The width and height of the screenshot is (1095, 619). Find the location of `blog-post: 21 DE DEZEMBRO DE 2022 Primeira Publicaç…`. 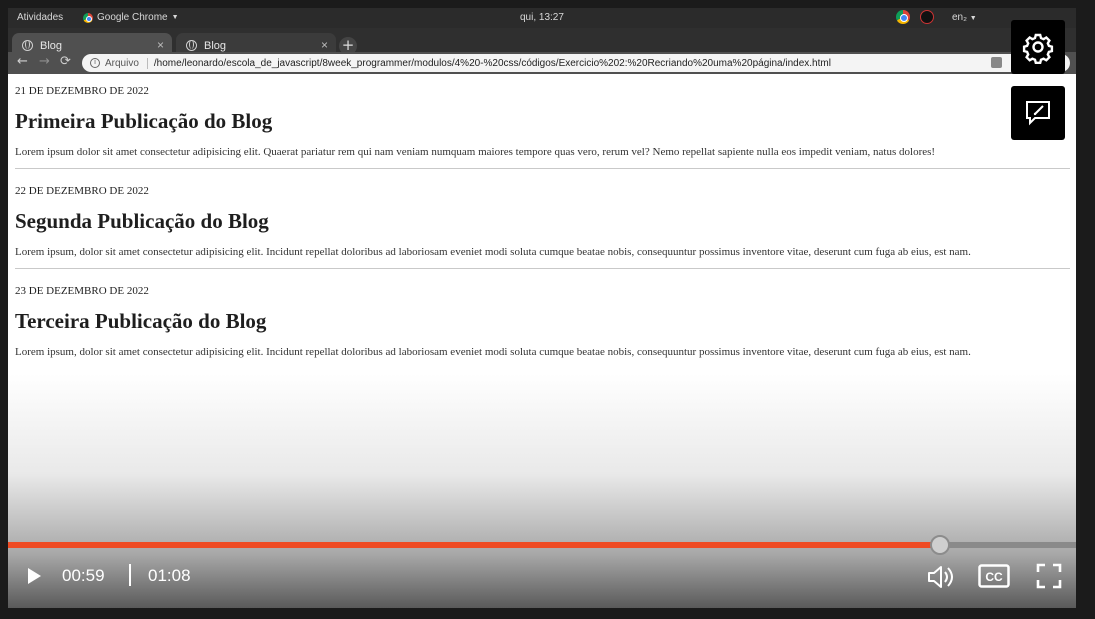

blog-post: 21 DE DEZEMBRO DE 2022 Primeira Publicaç… is located at coordinates (542, 127).